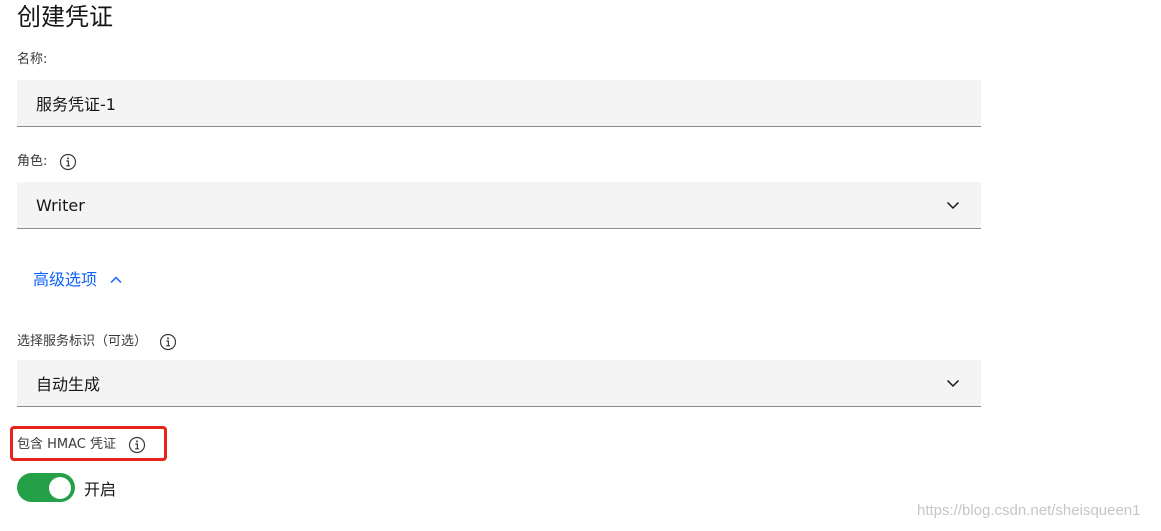 This screenshot has width=1161, height=531. Describe the element at coordinates (60, 205) in the screenshot. I see `role-select-value: Writer` at that location.